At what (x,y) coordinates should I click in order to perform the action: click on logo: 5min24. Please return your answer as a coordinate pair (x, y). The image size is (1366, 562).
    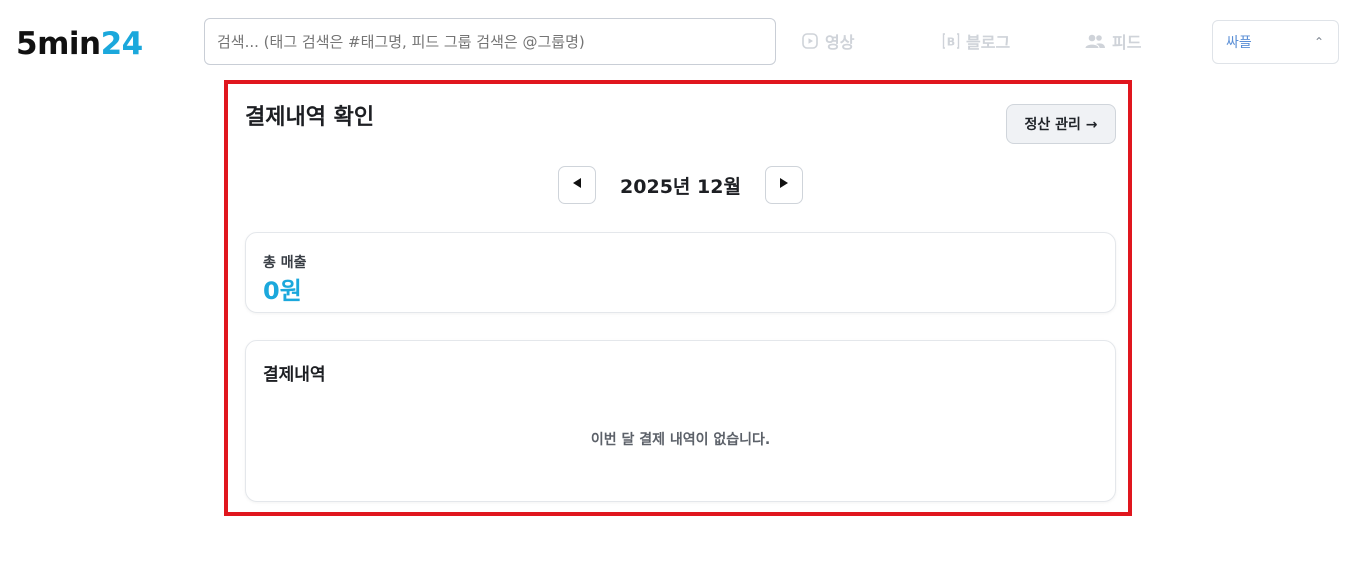
    Looking at the image, I should click on (79, 44).